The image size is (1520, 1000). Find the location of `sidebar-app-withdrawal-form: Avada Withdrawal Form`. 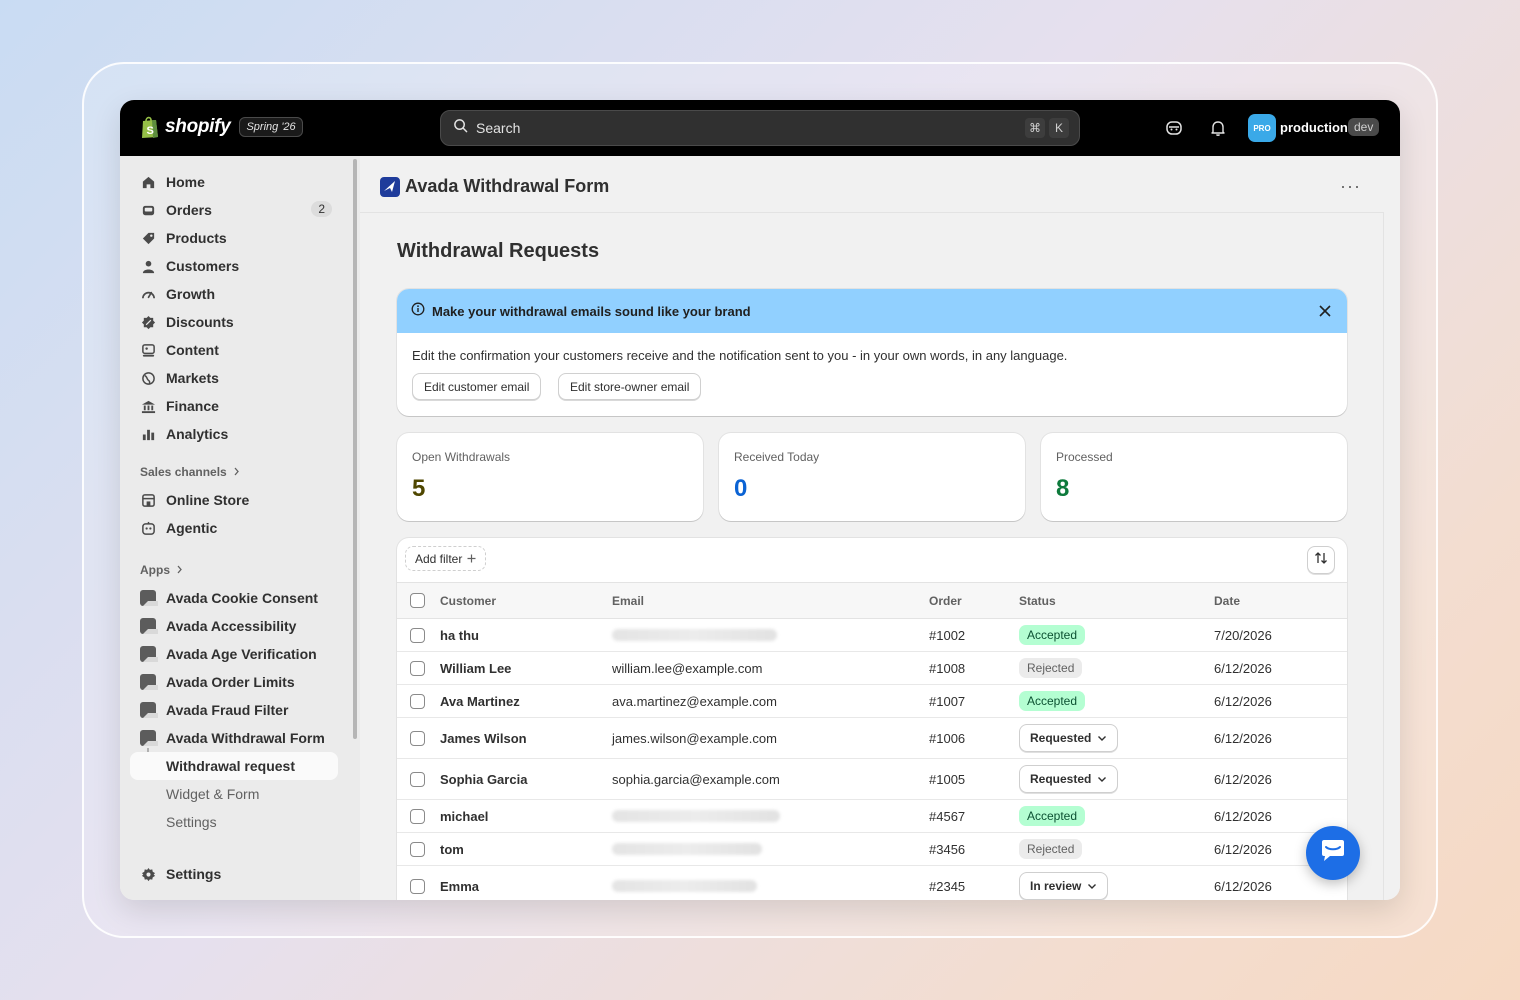

sidebar-app-withdrawal-form: Avada Withdrawal Form is located at coordinates (234, 738).